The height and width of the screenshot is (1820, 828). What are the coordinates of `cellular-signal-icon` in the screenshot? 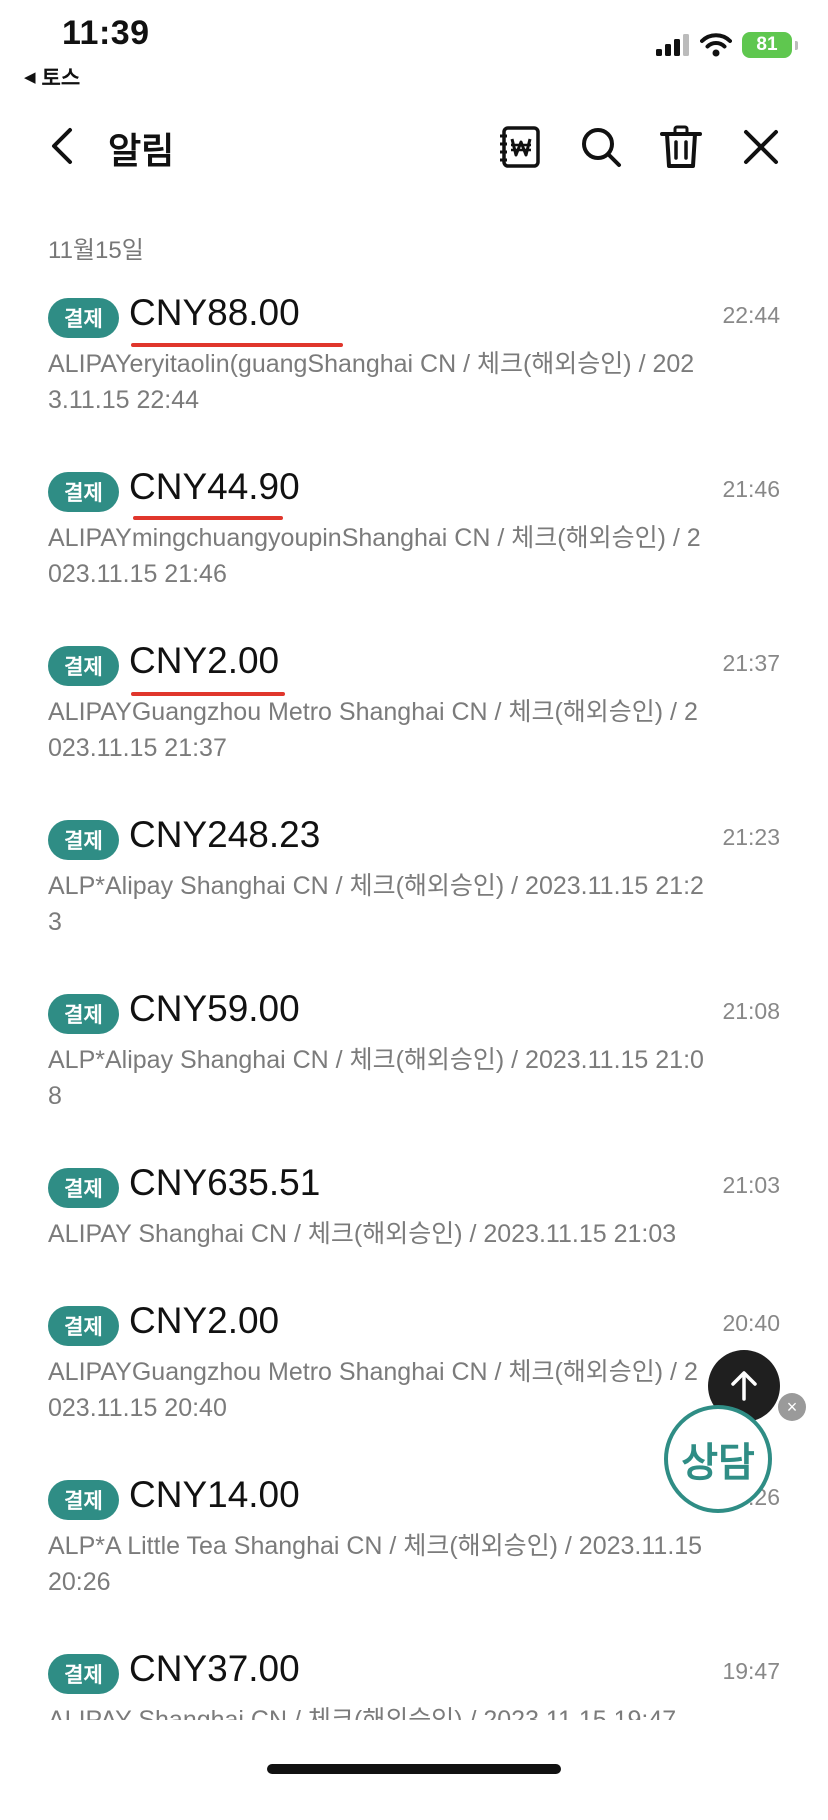 It's located at (672, 45).